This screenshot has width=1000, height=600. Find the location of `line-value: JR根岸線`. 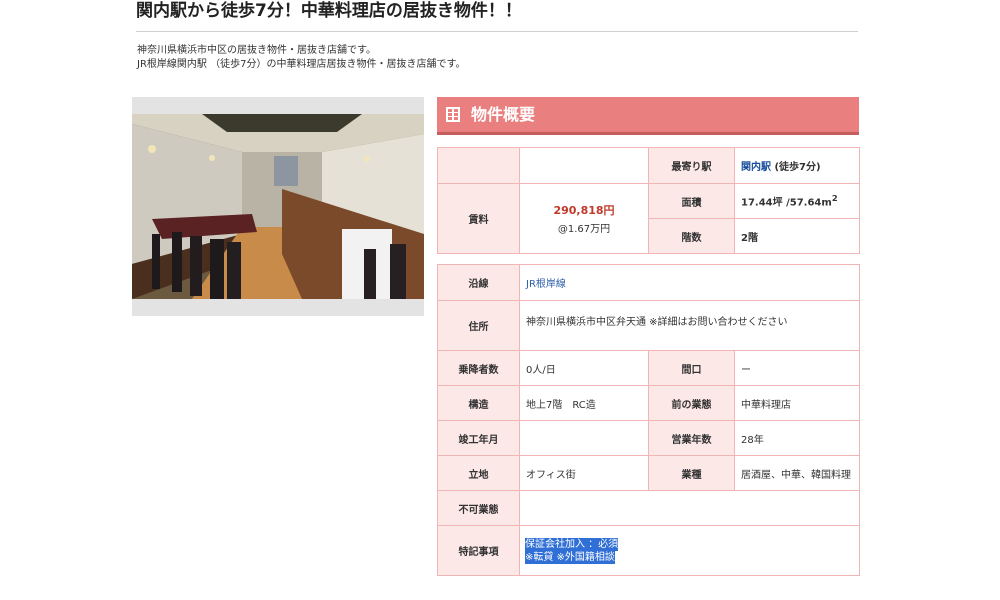

line-value: JR根岸線 is located at coordinates (689, 282).